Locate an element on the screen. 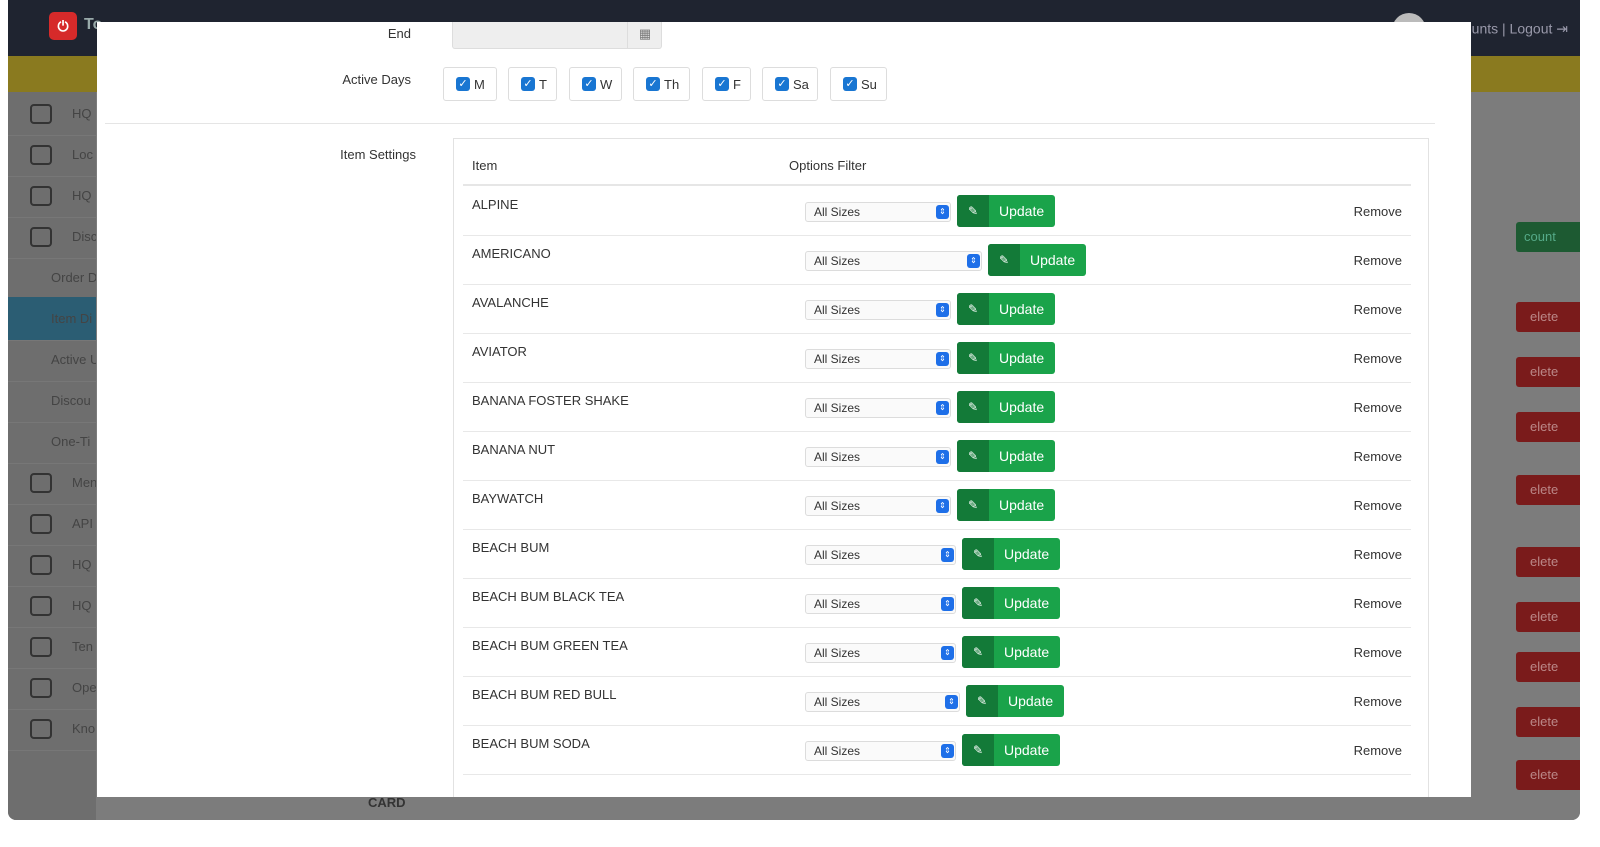  sidebar-item: Discou is located at coordinates (52, 401).